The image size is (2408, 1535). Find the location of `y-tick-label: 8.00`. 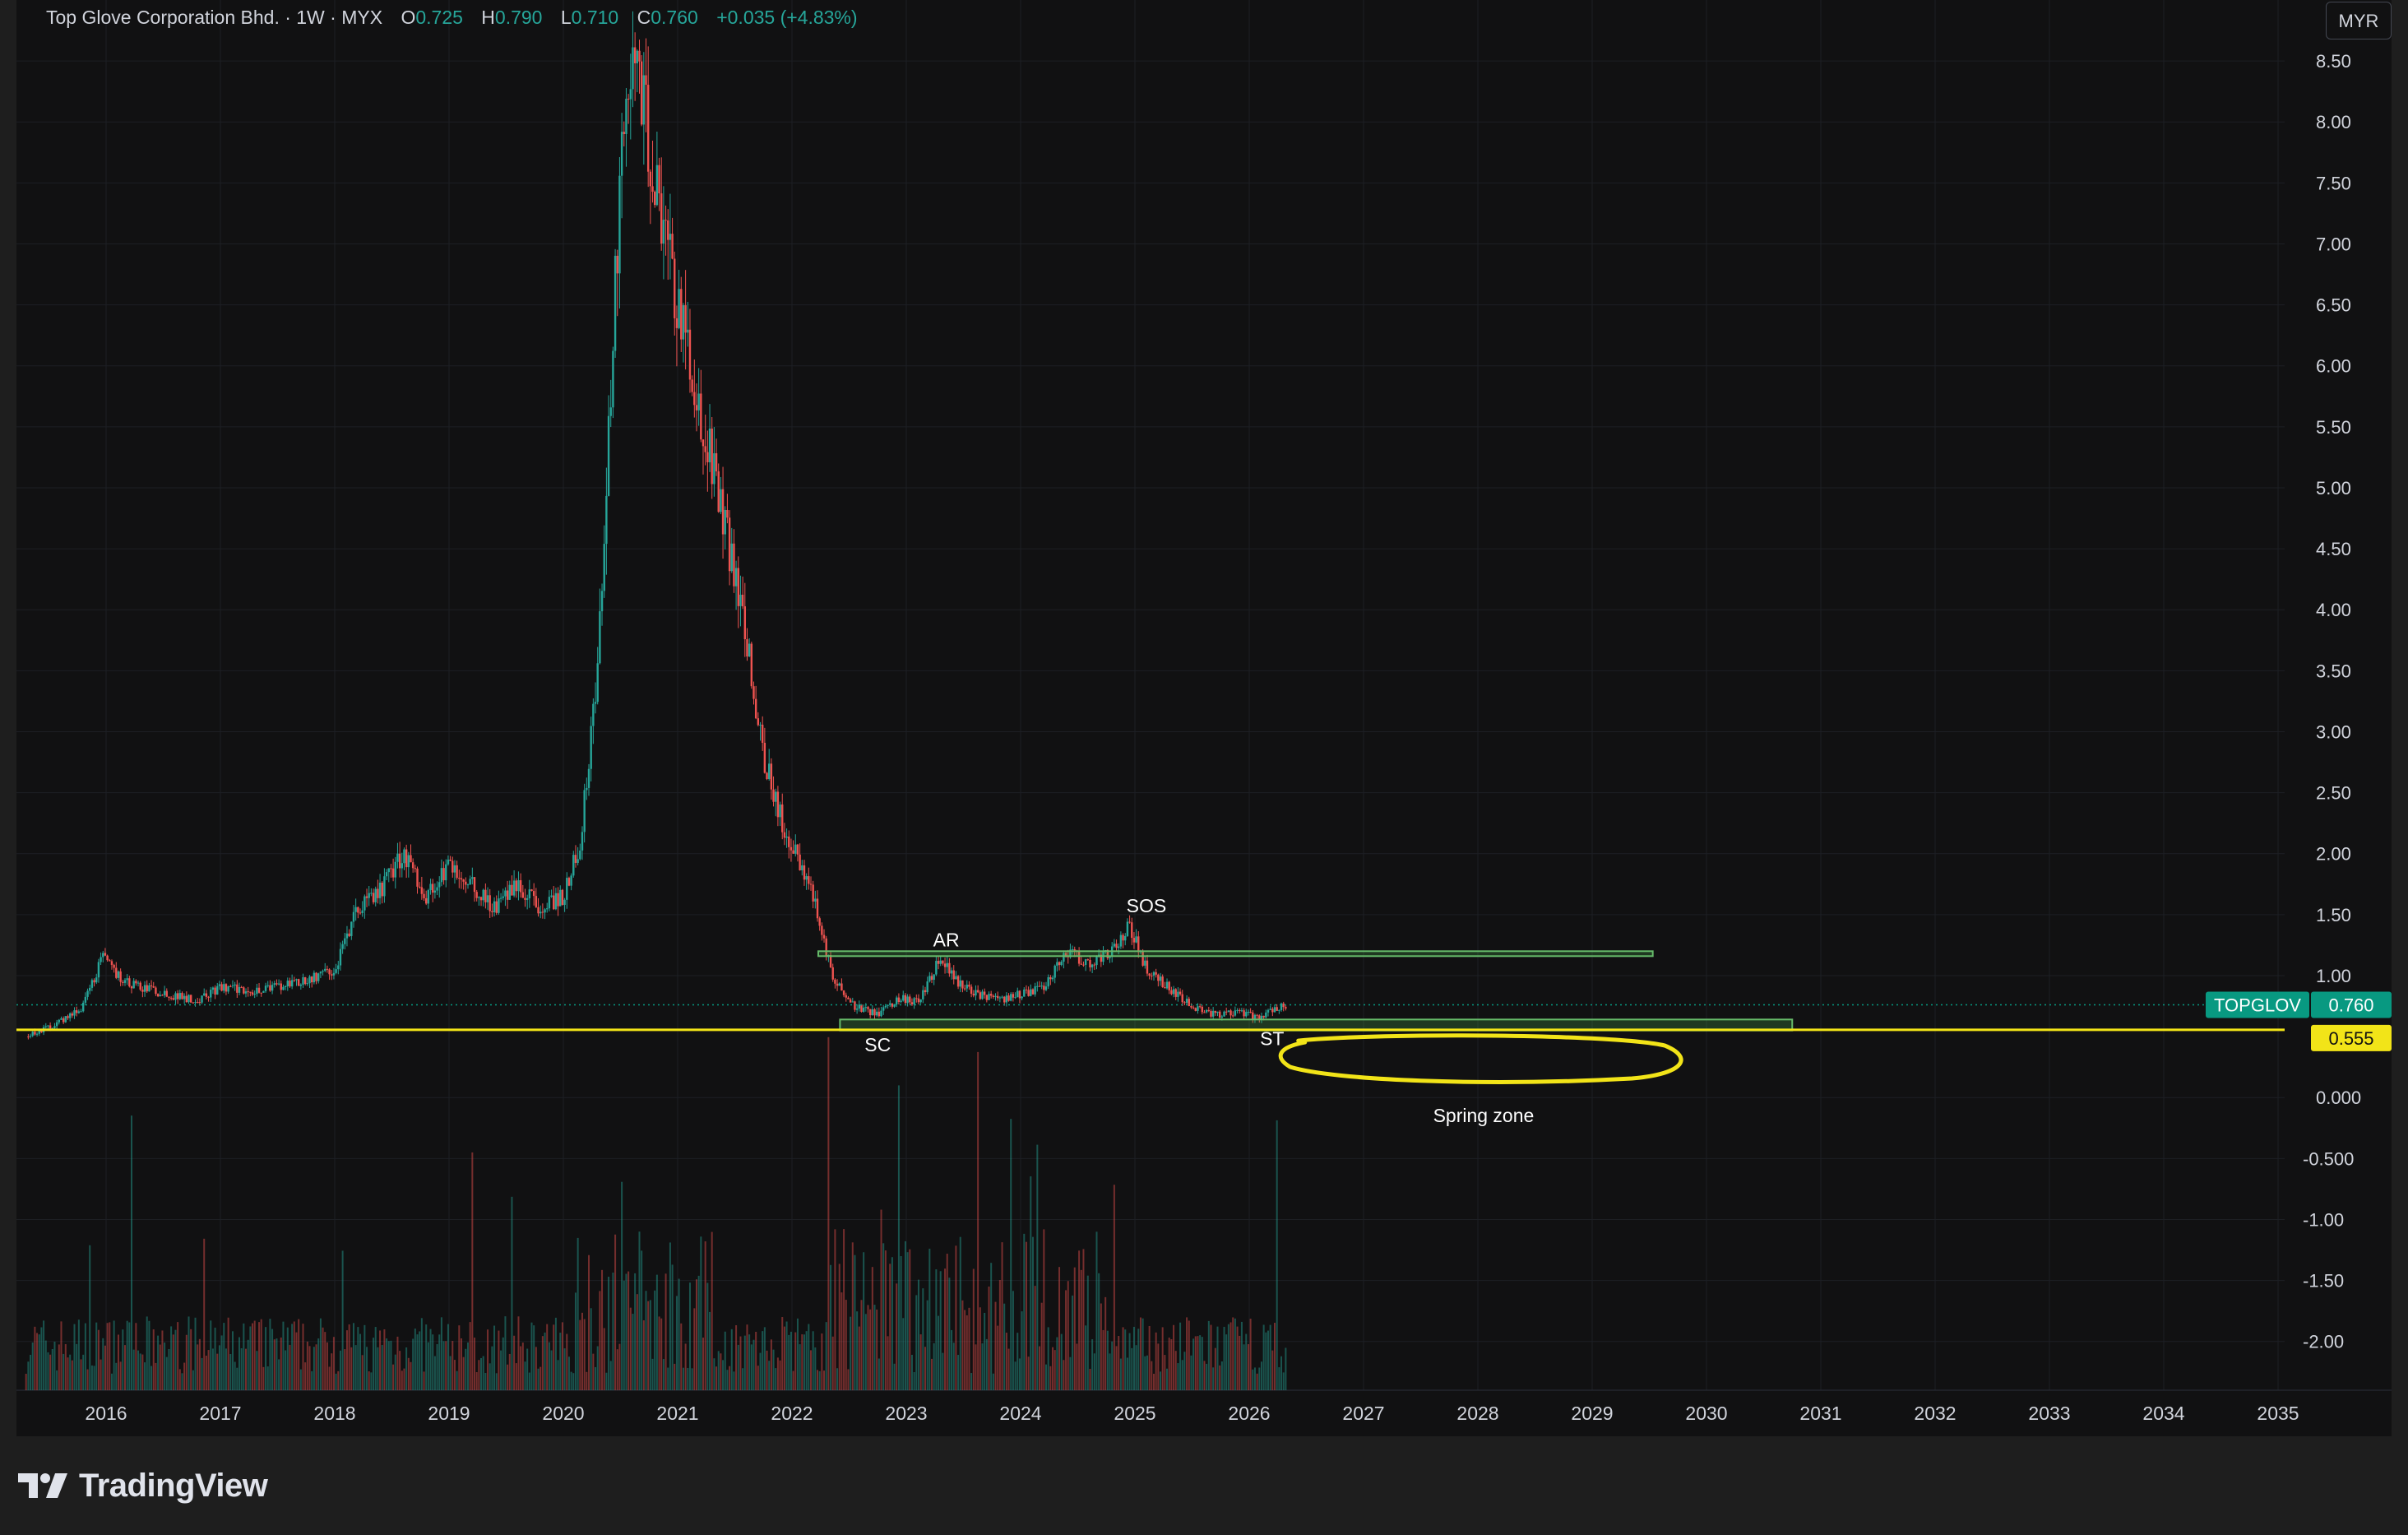

y-tick-label: 8.00 is located at coordinates (2333, 122).